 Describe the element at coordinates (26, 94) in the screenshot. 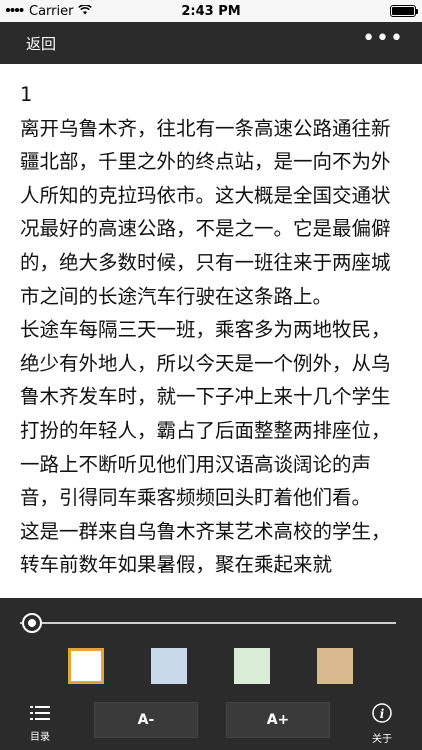

I see `chapter-number: 1` at that location.